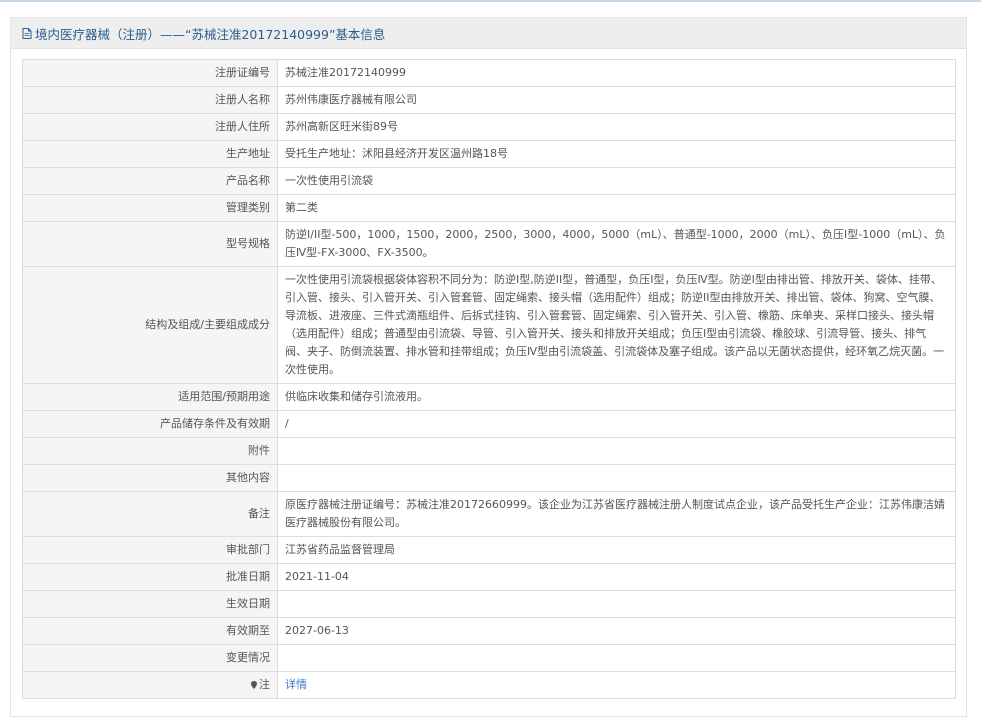  What do you see at coordinates (150, 631) in the screenshot?
I see `row-label: 有效期至` at bounding box center [150, 631].